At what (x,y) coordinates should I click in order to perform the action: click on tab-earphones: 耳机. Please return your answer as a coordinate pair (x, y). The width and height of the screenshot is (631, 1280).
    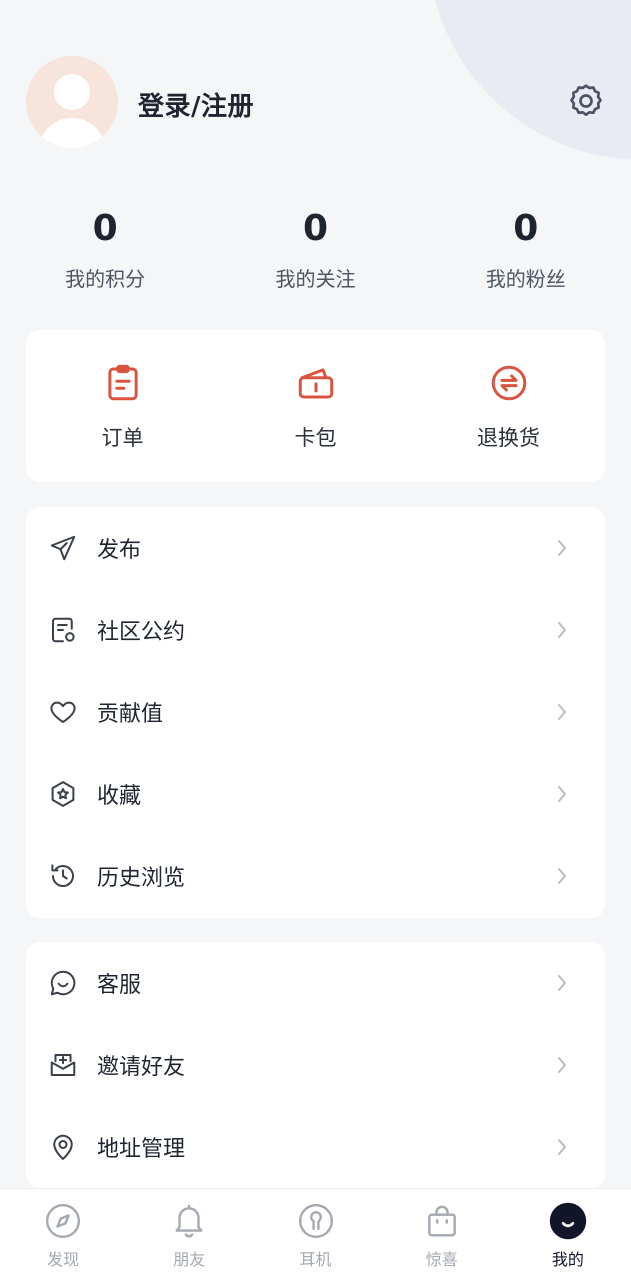
    Looking at the image, I should click on (315, 1234).